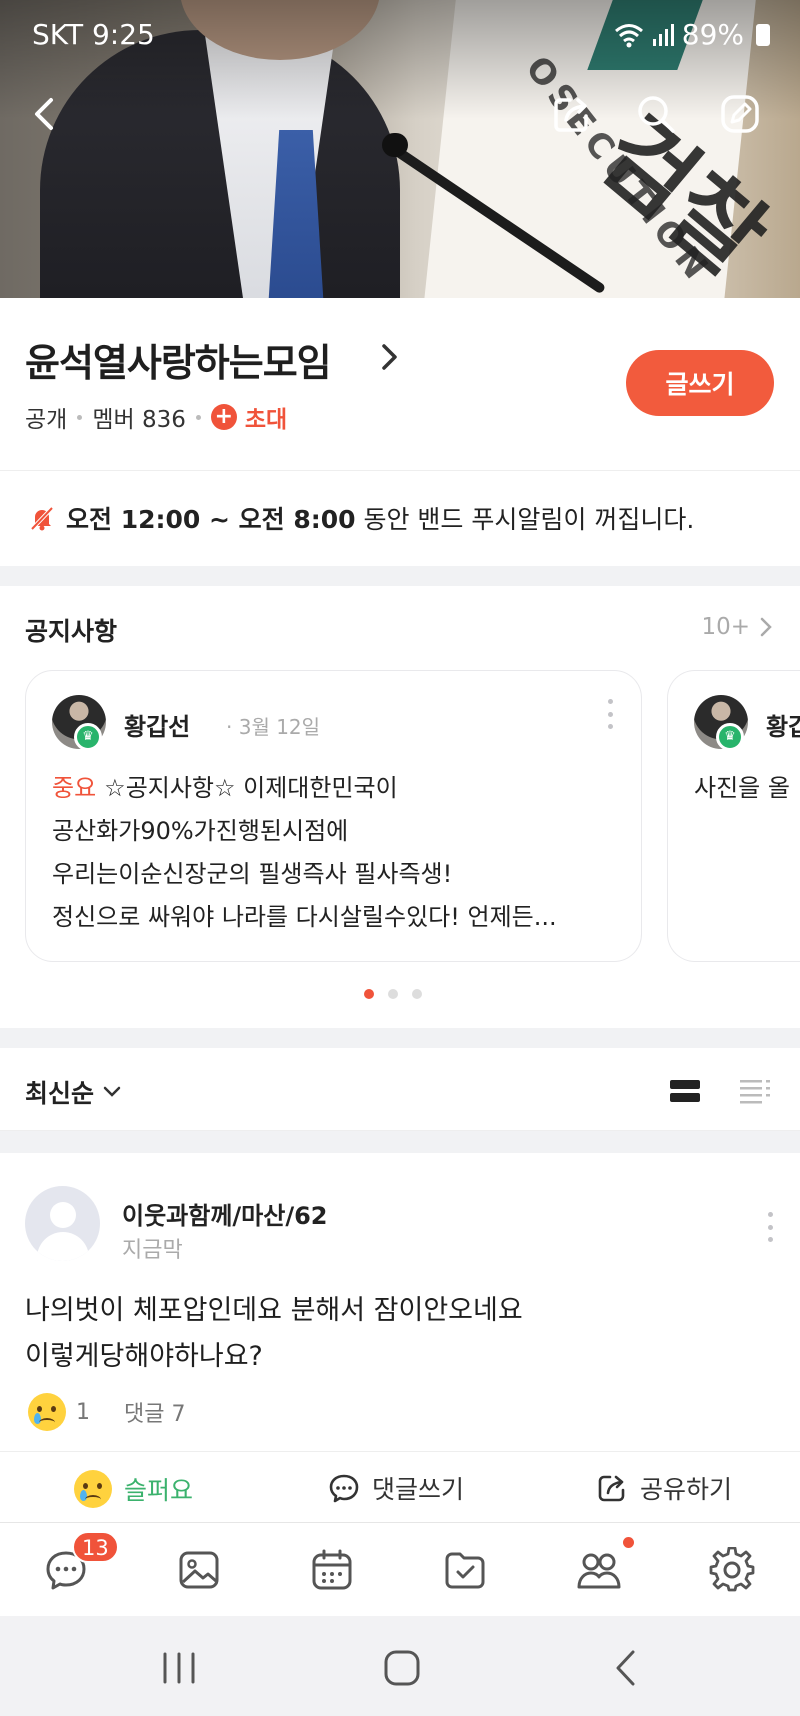 The height and width of the screenshot is (1716, 800). Describe the element at coordinates (628, 1542) in the screenshot. I see `members-new-dot` at that location.